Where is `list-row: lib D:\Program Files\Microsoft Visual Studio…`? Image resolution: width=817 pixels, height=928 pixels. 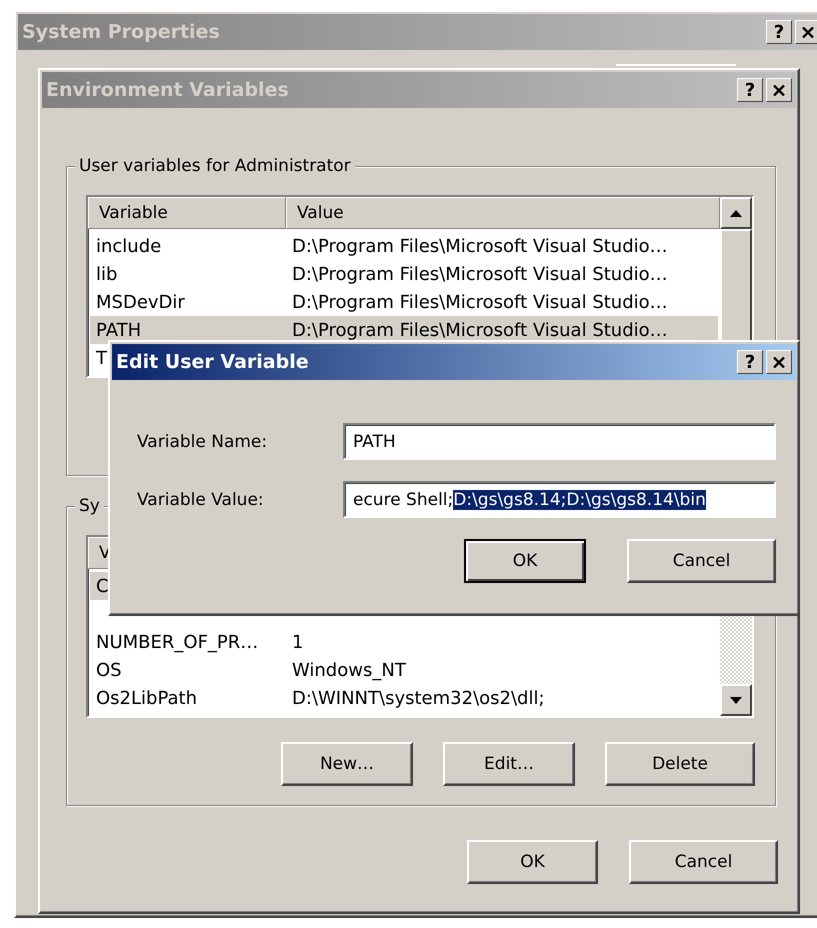 list-row: lib D:\Program Files\Microsoft Visual Studio… is located at coordinates (404, 274).